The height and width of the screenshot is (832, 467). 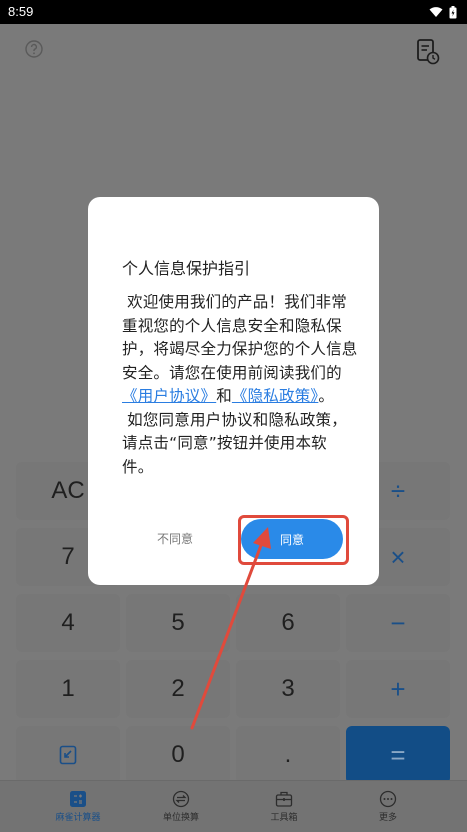 What do you see at coordinates (180, 818) in the screenshot?
I see `tab-label: 单位换算` at bounding box center [180, 818].